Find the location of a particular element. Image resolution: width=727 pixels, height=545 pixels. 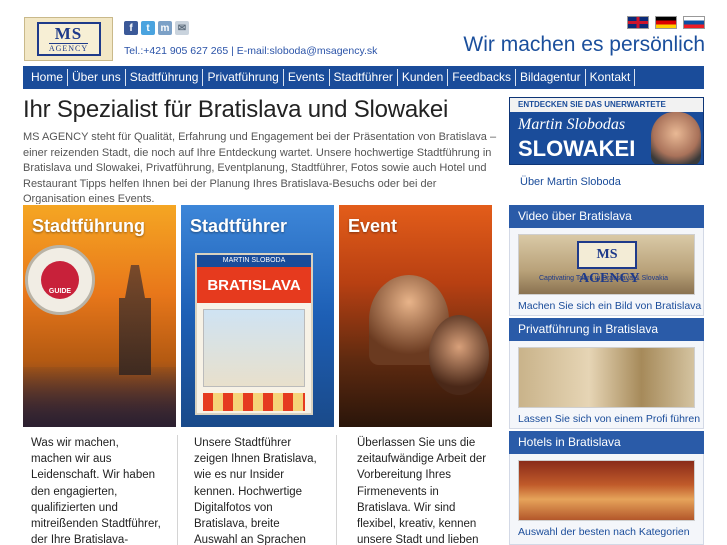

tile-city-tour: GUIDE Stadtführung is located at coordinates (99, 316).